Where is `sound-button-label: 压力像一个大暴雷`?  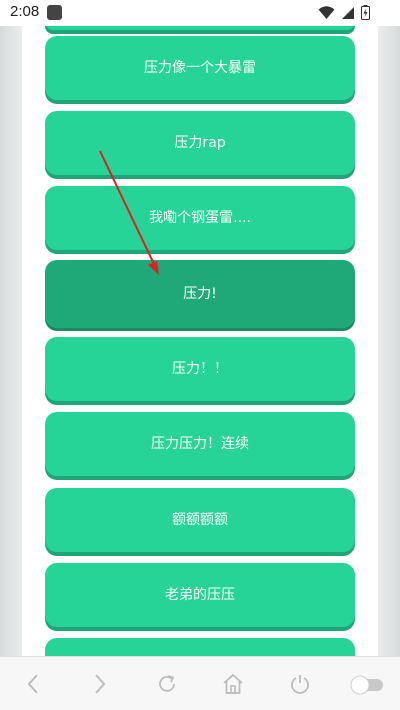 sound-button-label: 压力像一个大暴雷 is located at coordinates (200, 68).